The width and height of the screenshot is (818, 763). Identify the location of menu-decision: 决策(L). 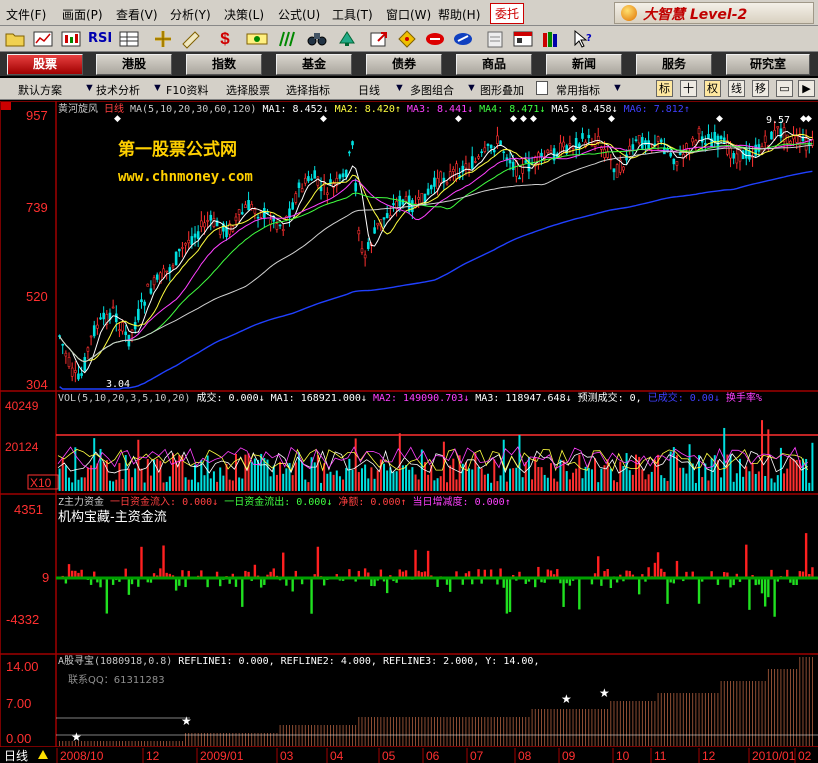
(244, 14).